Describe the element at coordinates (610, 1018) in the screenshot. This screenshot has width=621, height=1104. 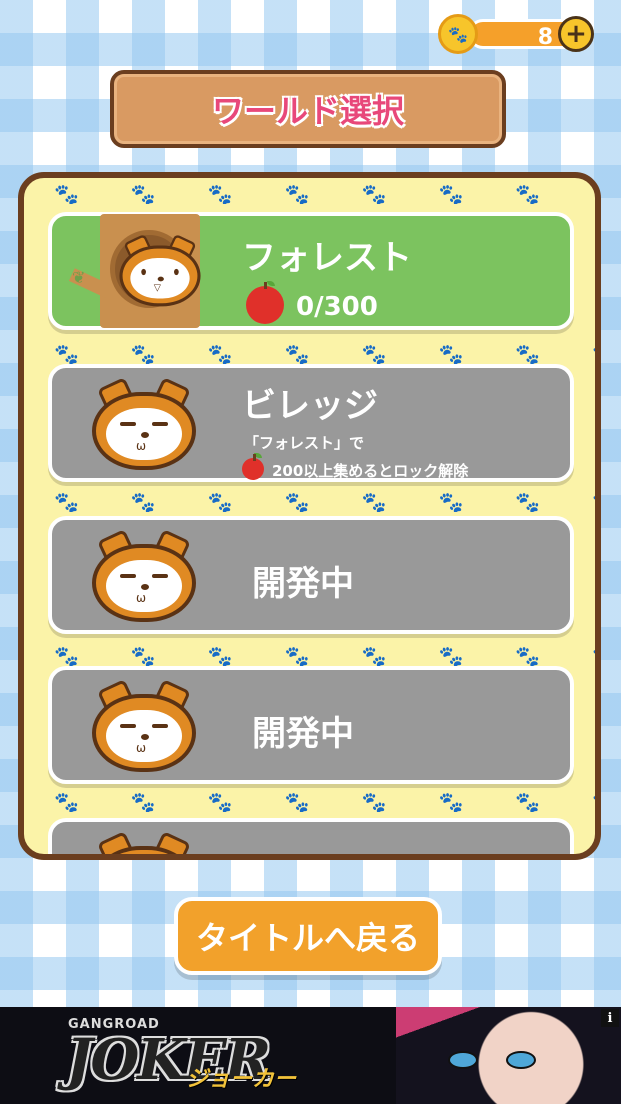
I see `ad-info-icon: i` at that location.